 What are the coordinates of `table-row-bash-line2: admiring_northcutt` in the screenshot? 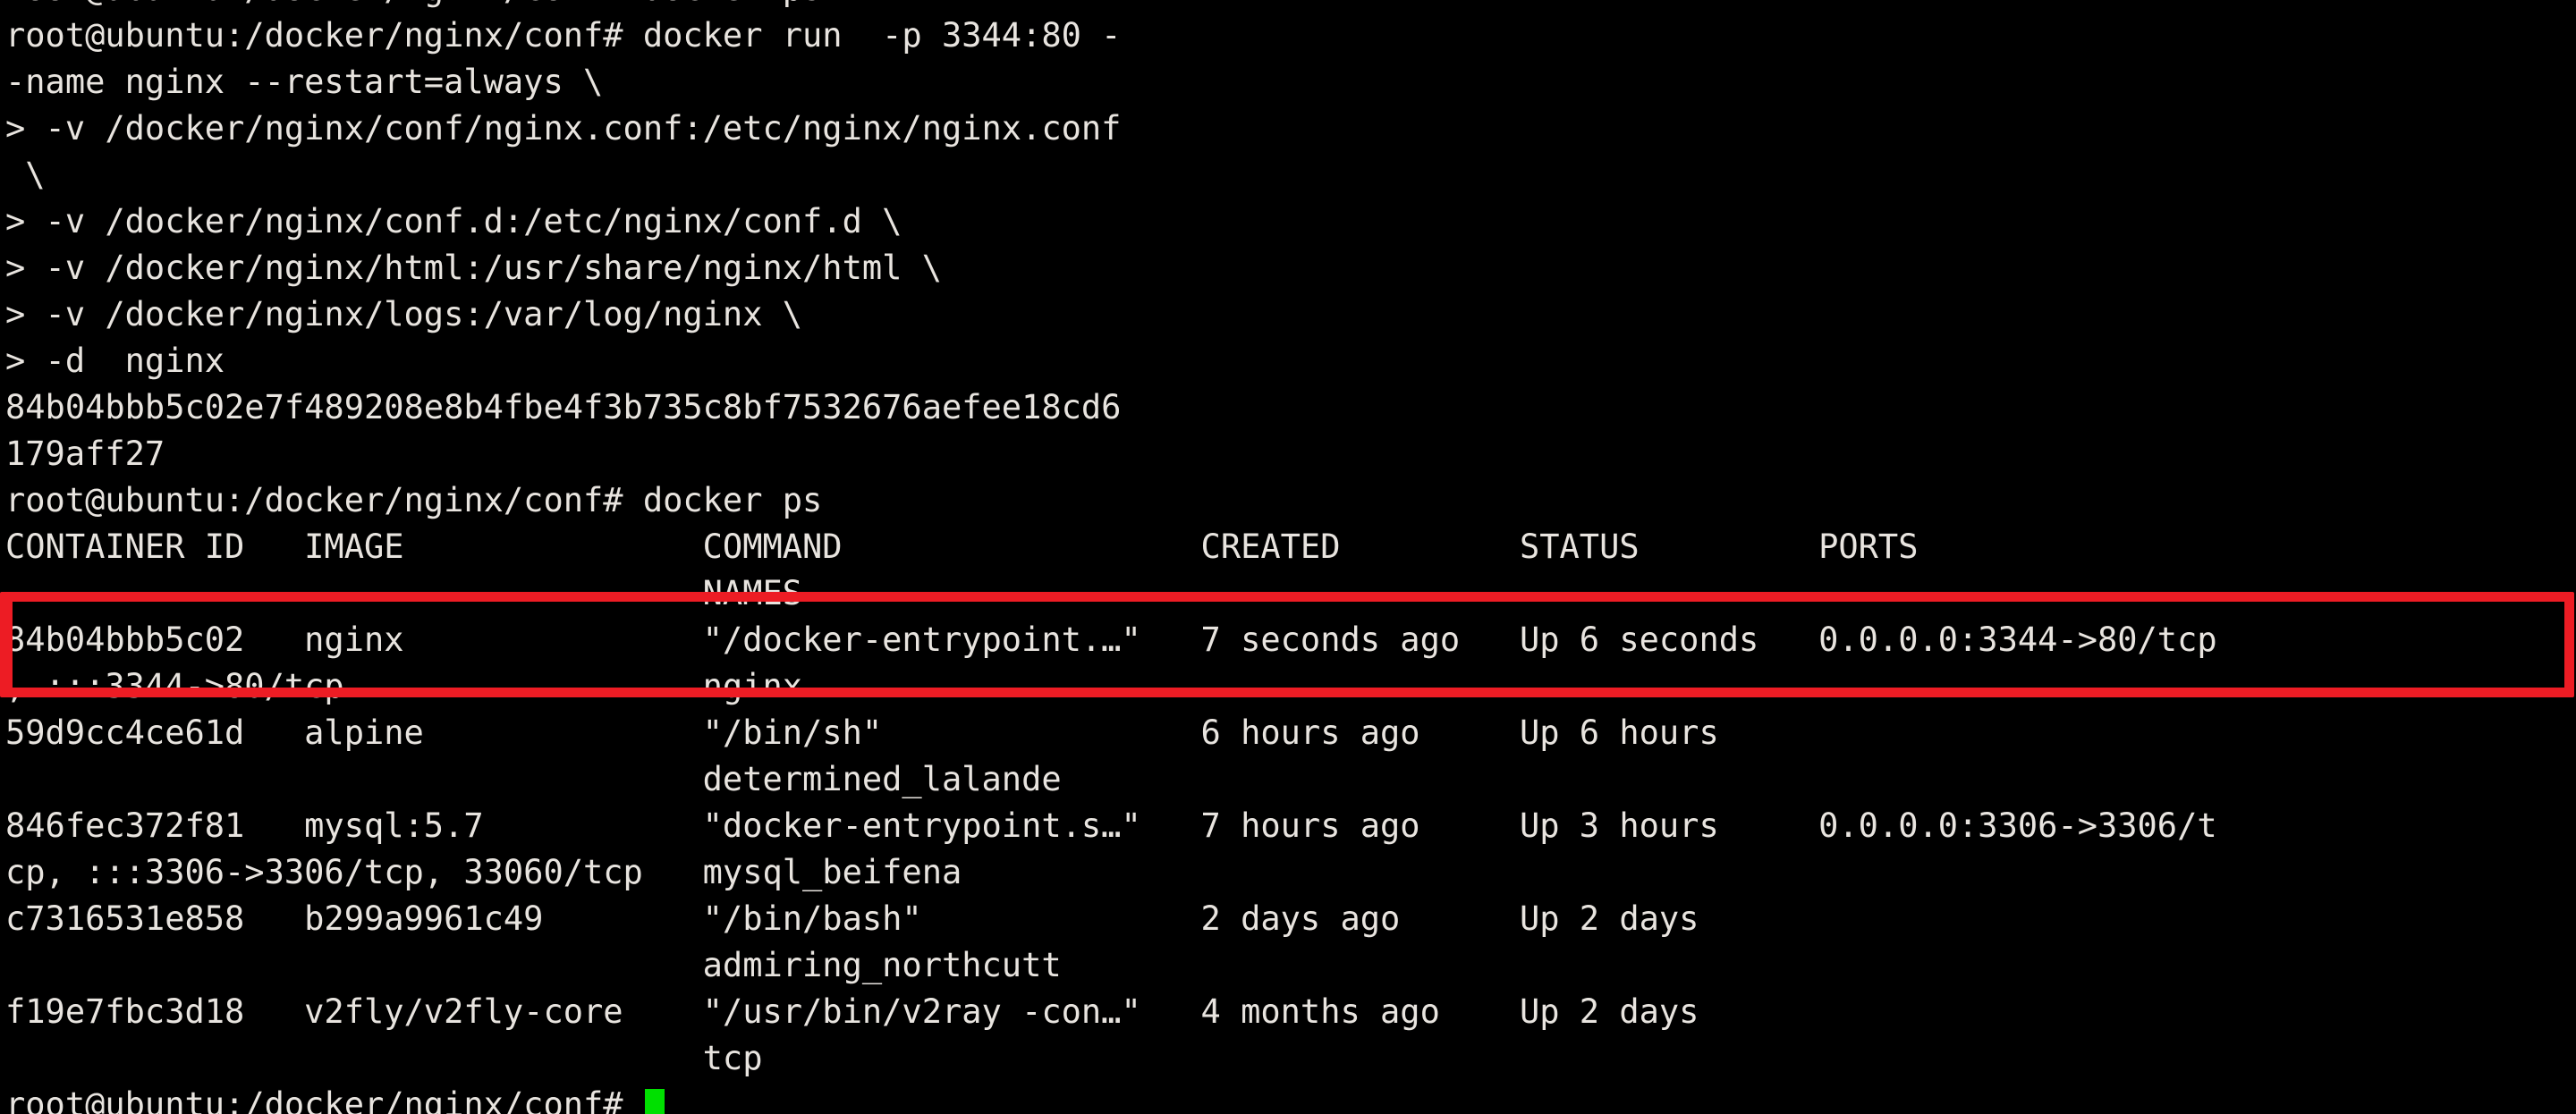 It's located at (533, 965).